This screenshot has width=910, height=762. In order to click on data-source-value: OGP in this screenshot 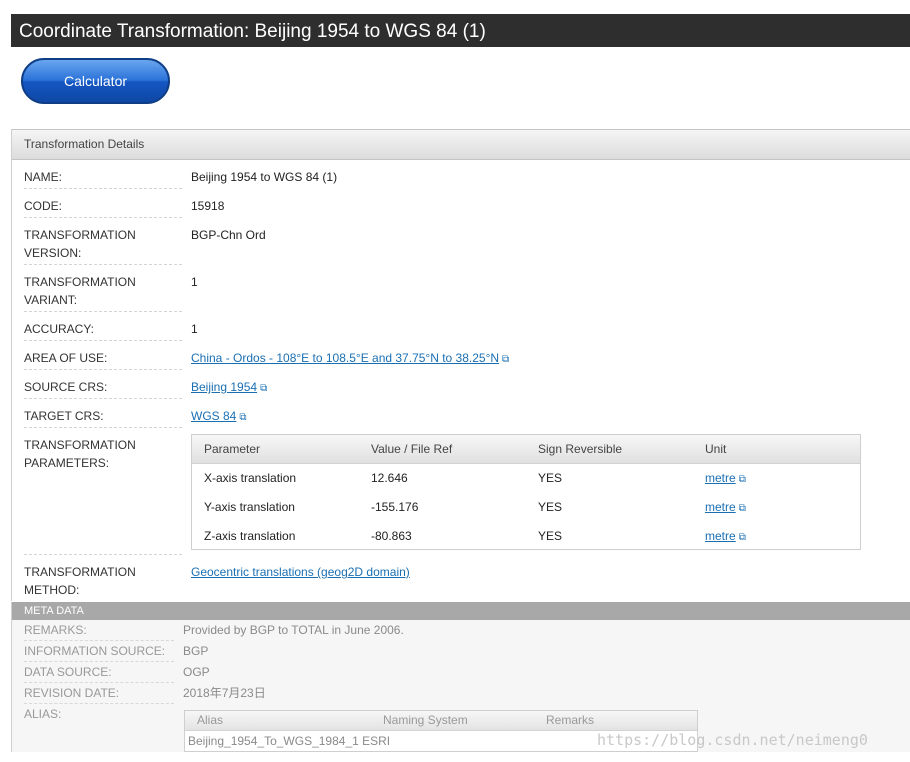, I will do `click(196, 672)`.